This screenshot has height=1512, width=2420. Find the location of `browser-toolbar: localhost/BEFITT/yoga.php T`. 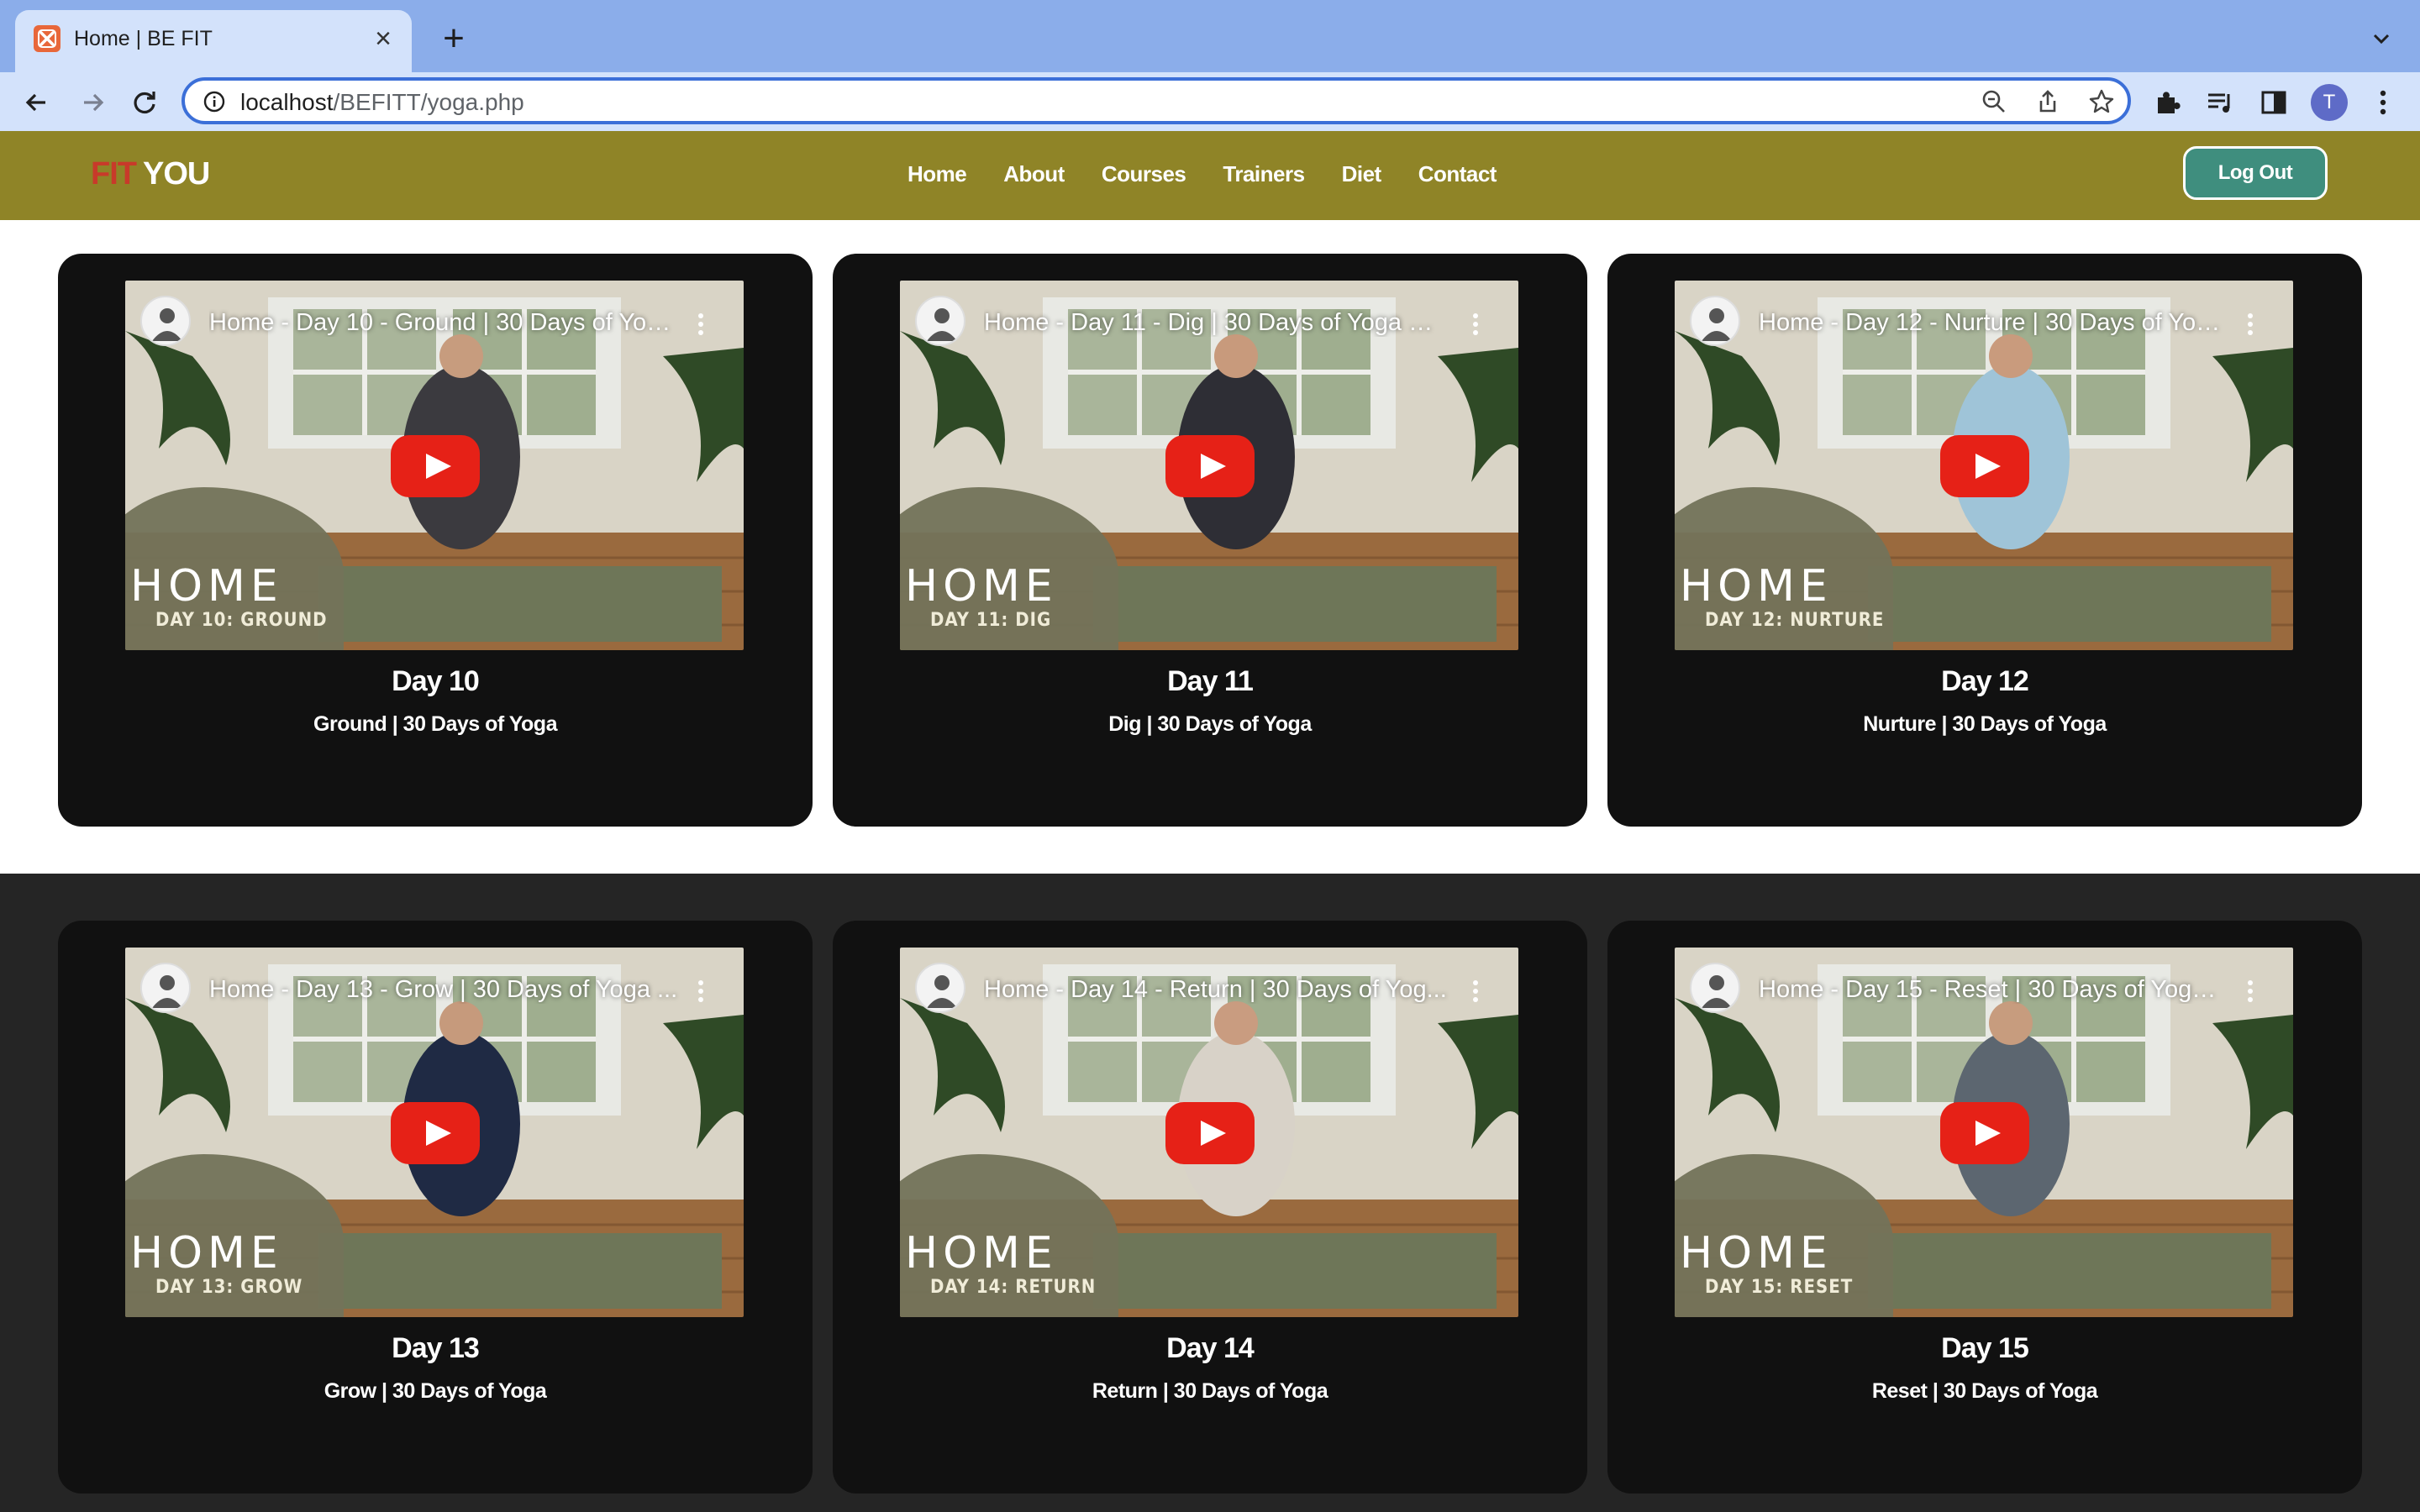

browser-toolbar: localhost/BEFITT/yoga.php T is located at coordinates (1210, 101).